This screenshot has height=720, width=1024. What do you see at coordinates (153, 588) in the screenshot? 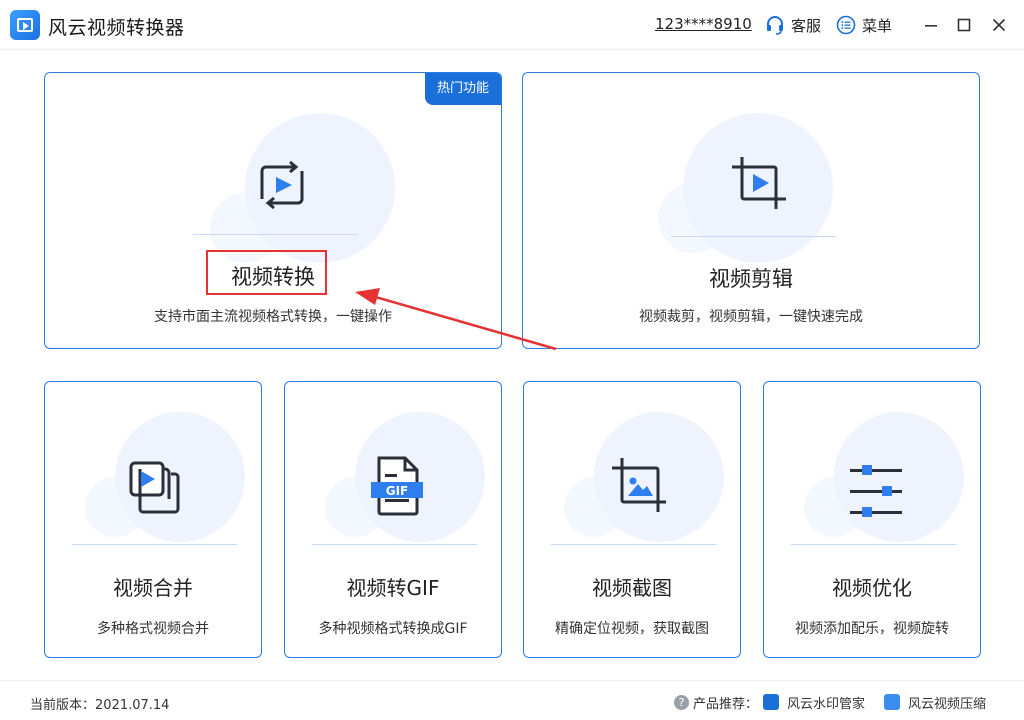
I see `card-title: 视频合并` at bounding box center [153, 588].